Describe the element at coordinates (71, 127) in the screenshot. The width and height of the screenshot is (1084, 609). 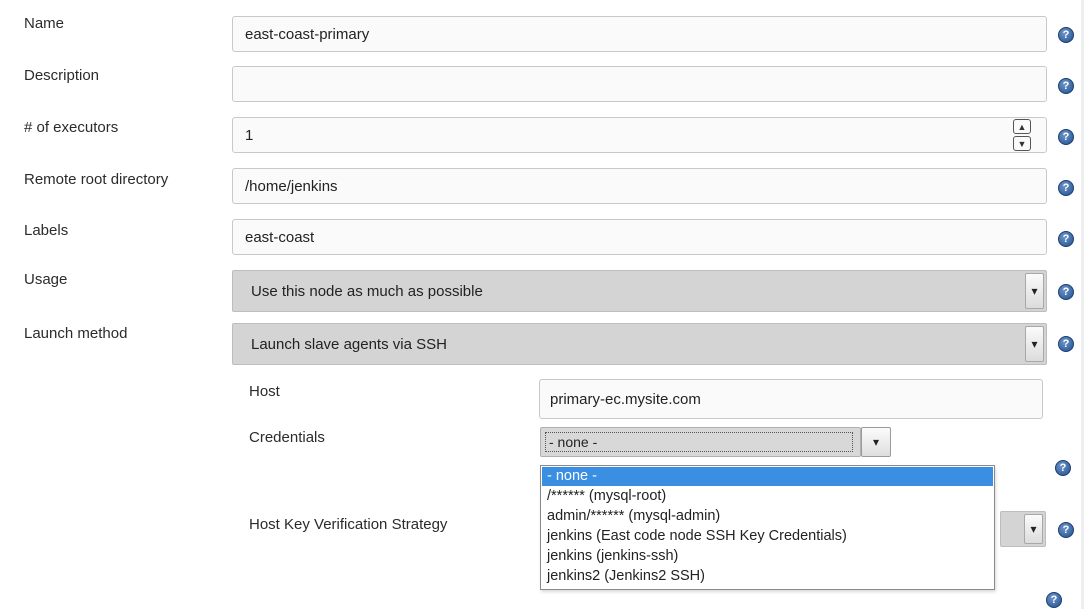
I see `executors-label: # of executors` at that location.